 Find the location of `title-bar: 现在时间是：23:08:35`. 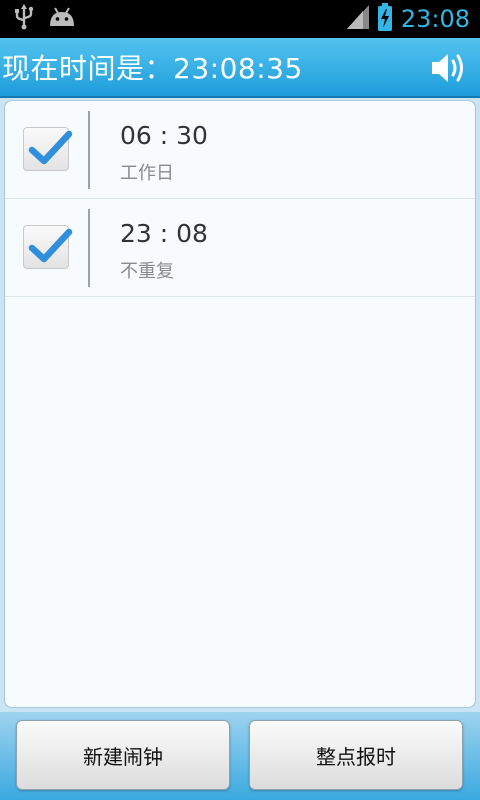

title-bar: 现在时间是：23:08:35 is located at coordinates (240, 68).